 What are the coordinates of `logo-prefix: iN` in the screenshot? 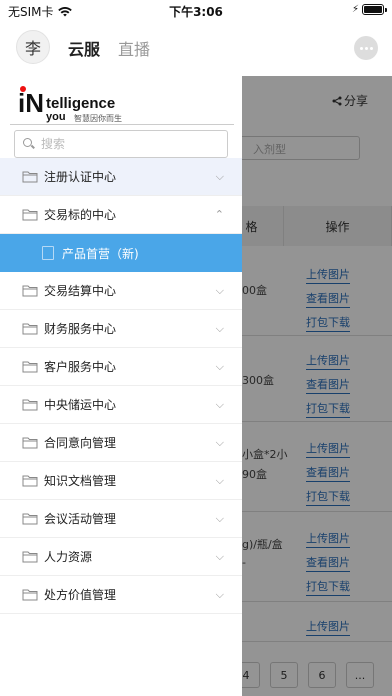 It's located at (31, 103).